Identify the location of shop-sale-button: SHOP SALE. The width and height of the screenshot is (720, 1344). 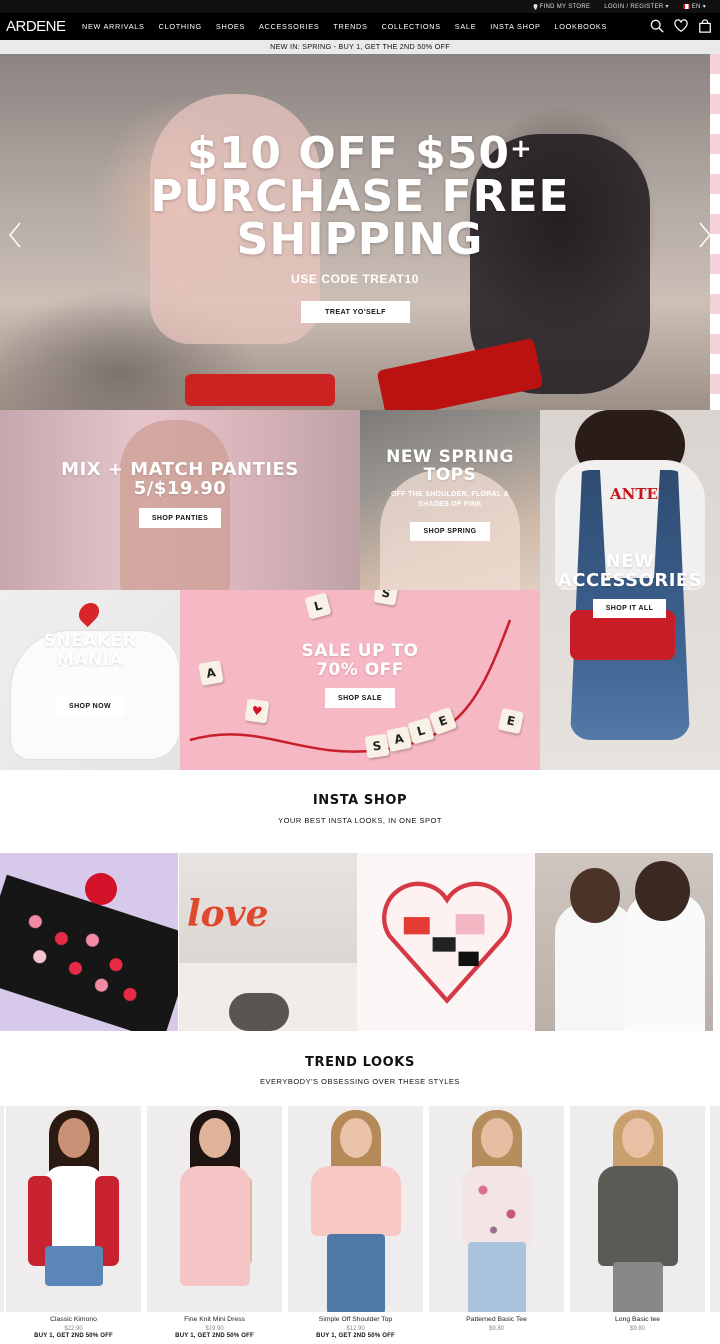
(360, 698).